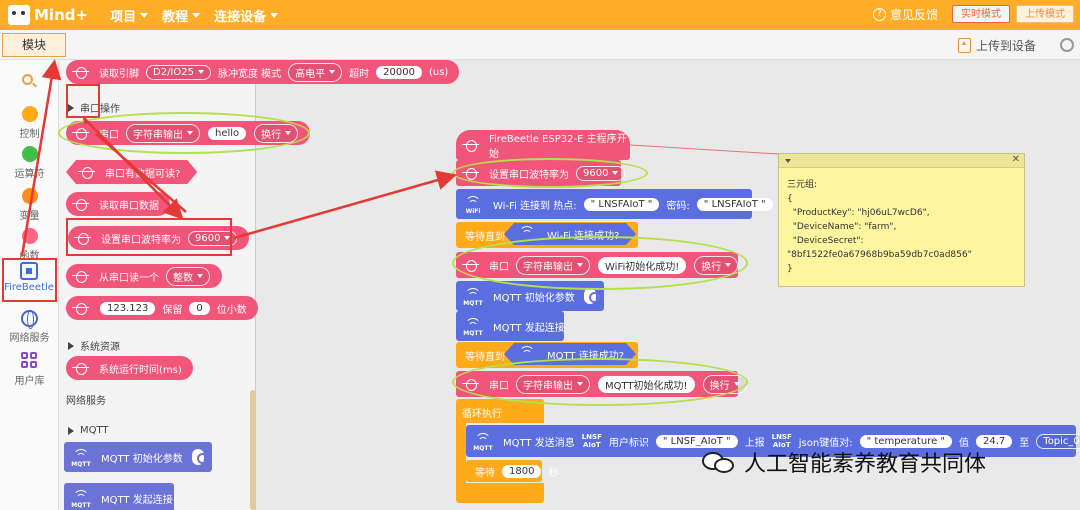  I want to click on watermark-text: 人工智能素养教育共同体, so click(865, 464).